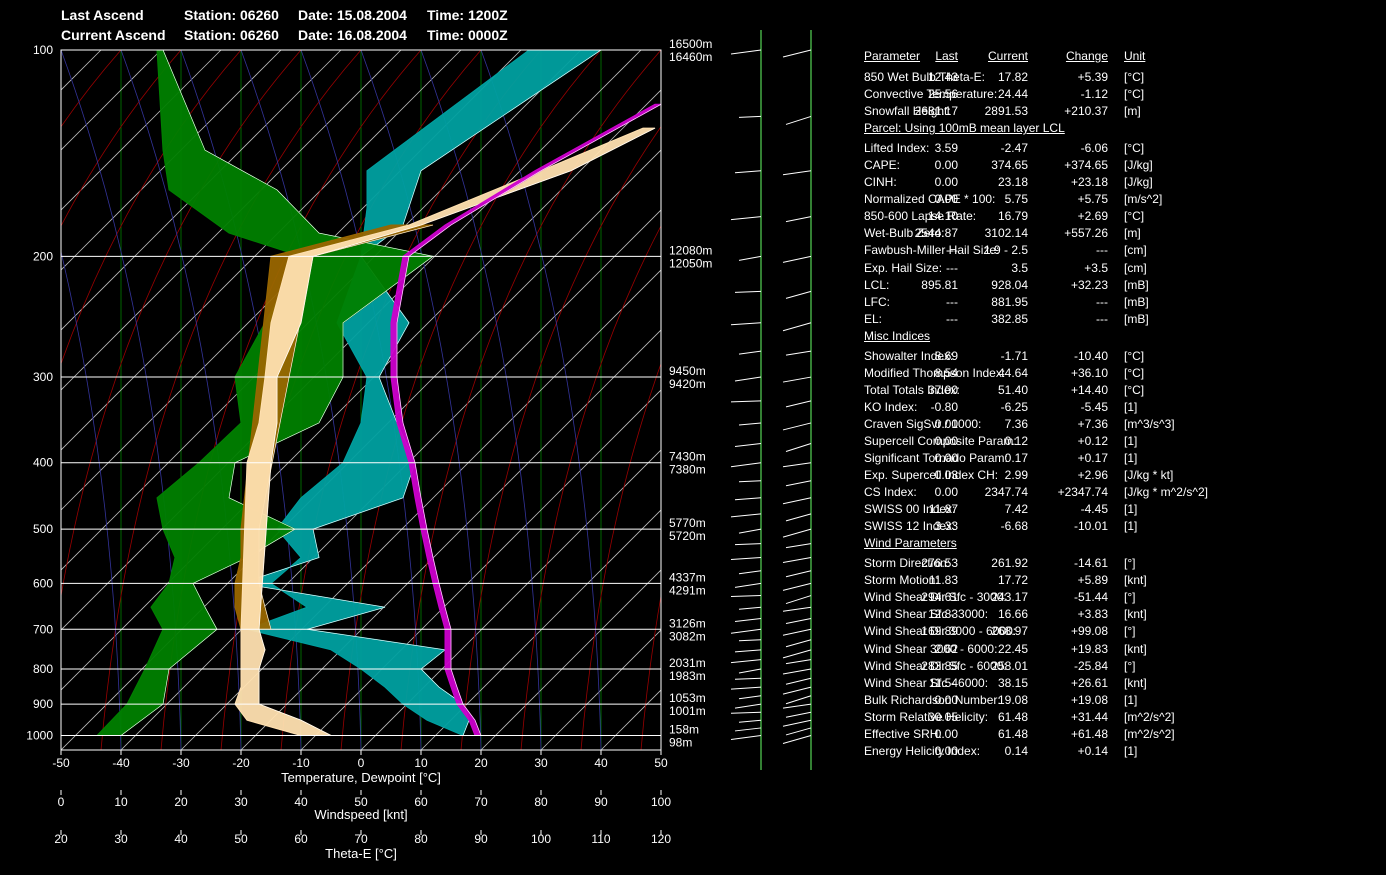 This screenshot has width=1386, height=875. What do you see at coordinates (1012, 648) in the screenshot?
I see `value-current: 22.45` at bounding box center [1012, 648].